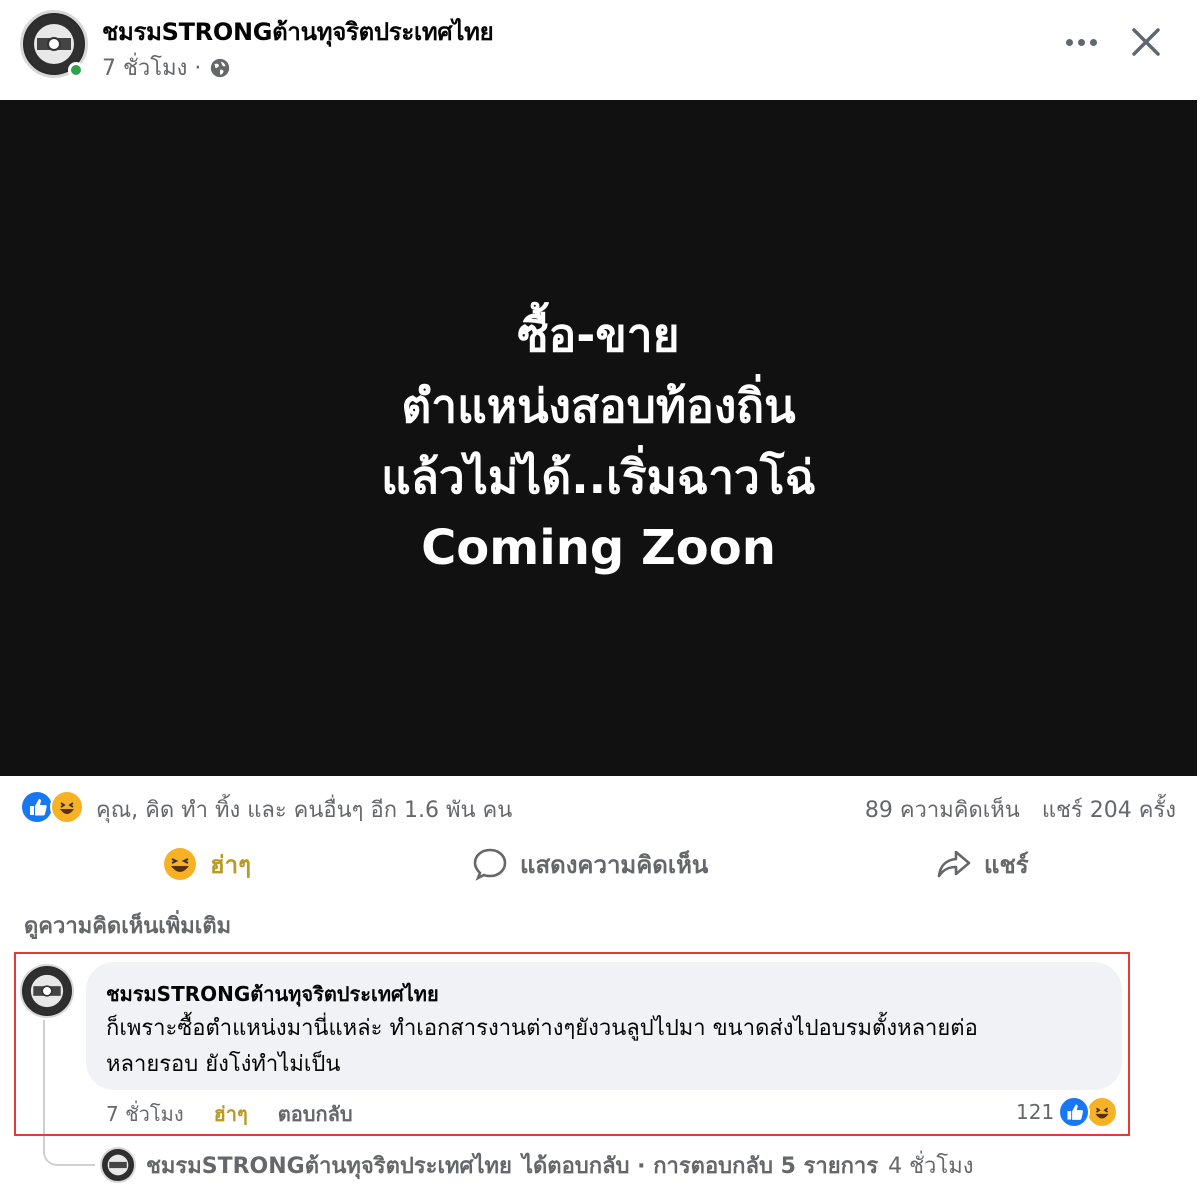  Describe the element at coordinates (598, 548) in the screenshot. I see `video-line-4: Coming Zoon` at that location.